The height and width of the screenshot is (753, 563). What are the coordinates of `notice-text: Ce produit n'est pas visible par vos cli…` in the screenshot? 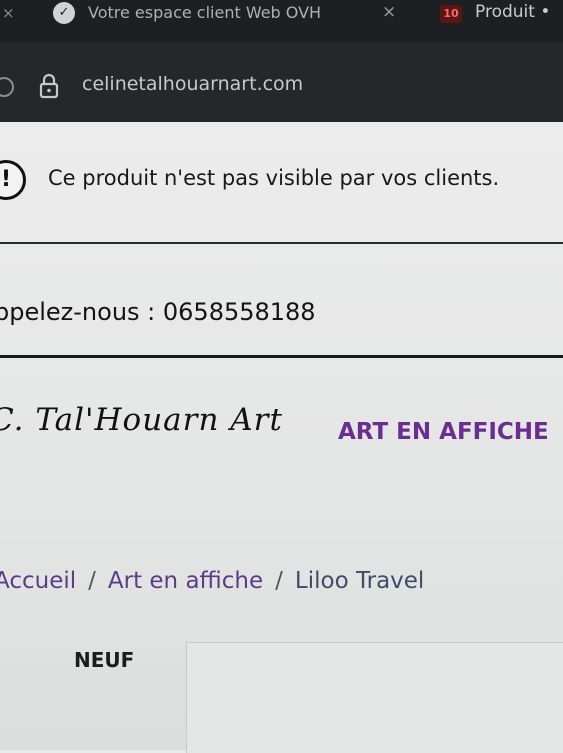 It's located at (274, 178).